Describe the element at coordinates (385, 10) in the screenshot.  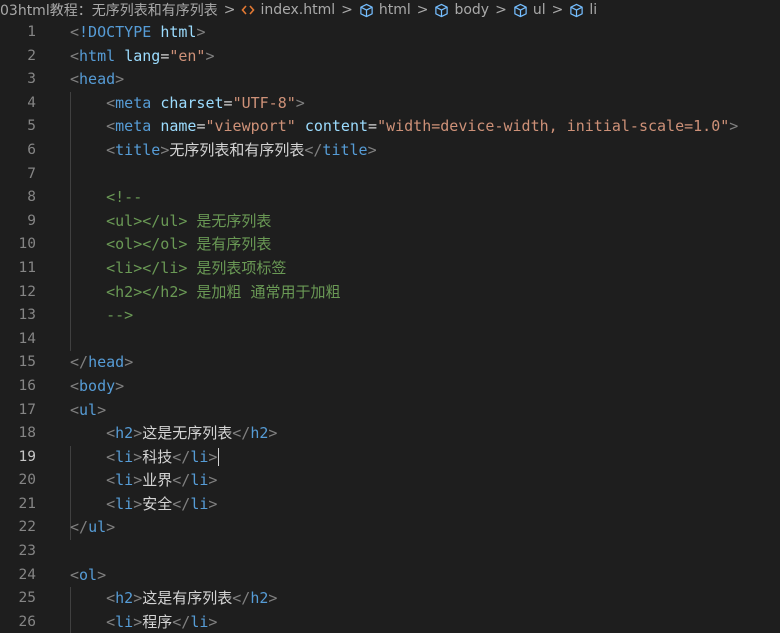
I see `breadcrumb-symbol-html: html` at that location.